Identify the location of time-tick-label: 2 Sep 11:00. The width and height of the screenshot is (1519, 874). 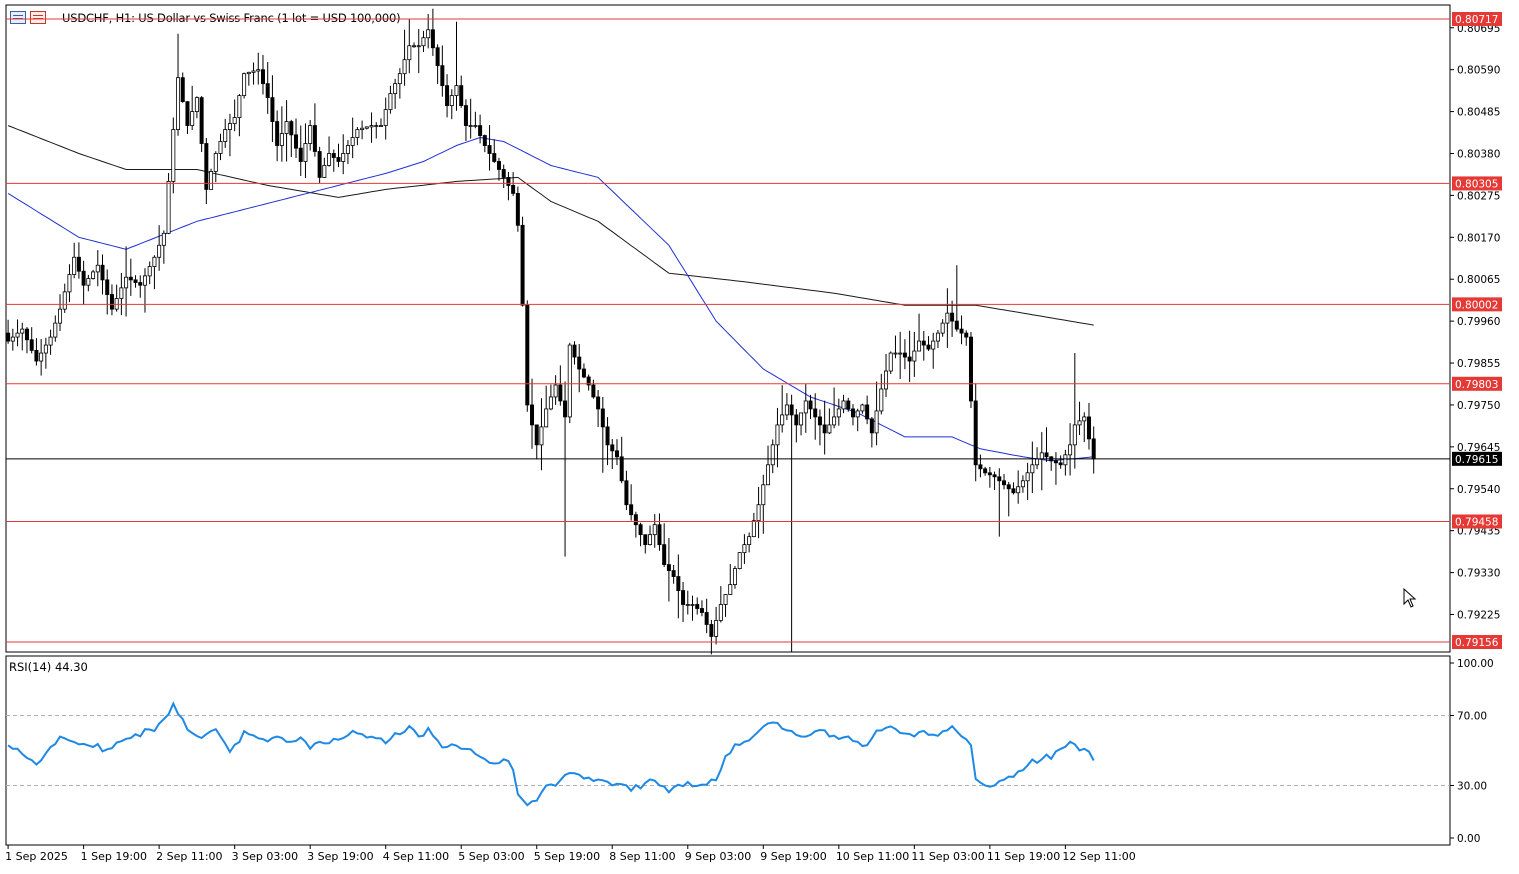
(189, 856).